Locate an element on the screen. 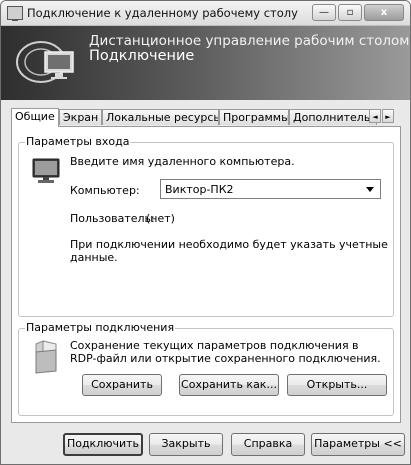 The width and height of the screenshot is (411, 465). maximize-button: ▫ is located at coordinates (350, 12).